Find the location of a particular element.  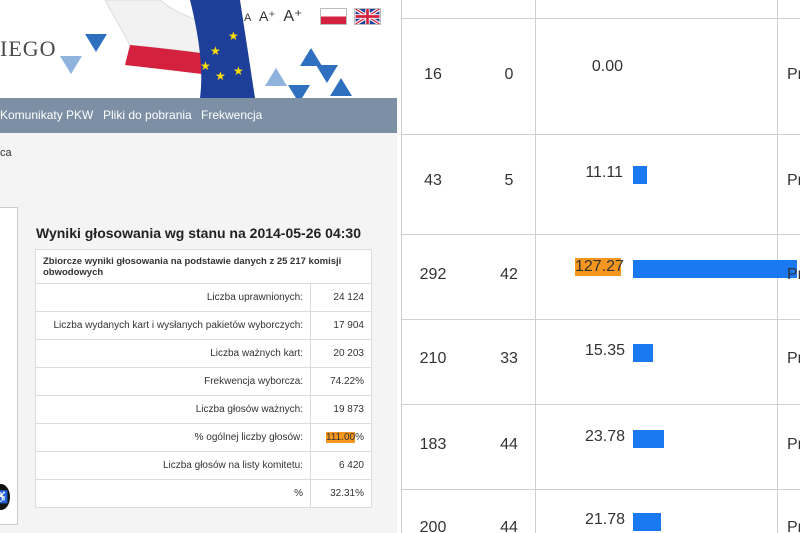

site-title-fragment: IEGO is located at coordinates (28, 48).